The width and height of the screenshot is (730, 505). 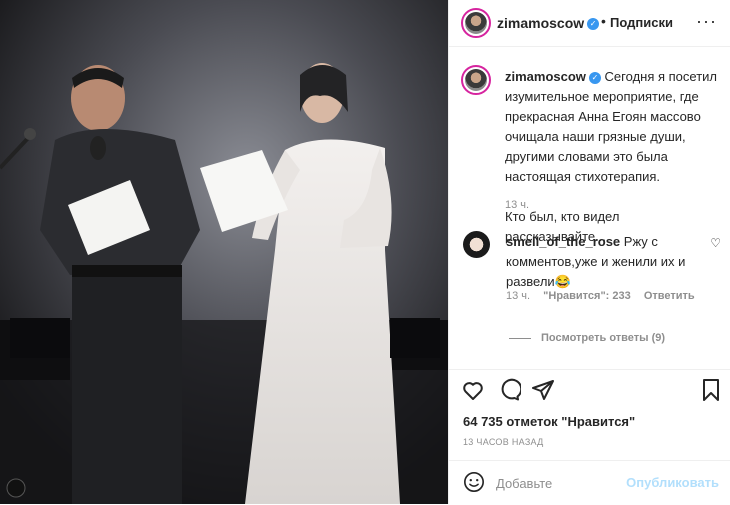 What do you see at coordinates (545, 76) in the screenshot?
I see `caption-username: zimamoscow` at bounding box center [545, 76].